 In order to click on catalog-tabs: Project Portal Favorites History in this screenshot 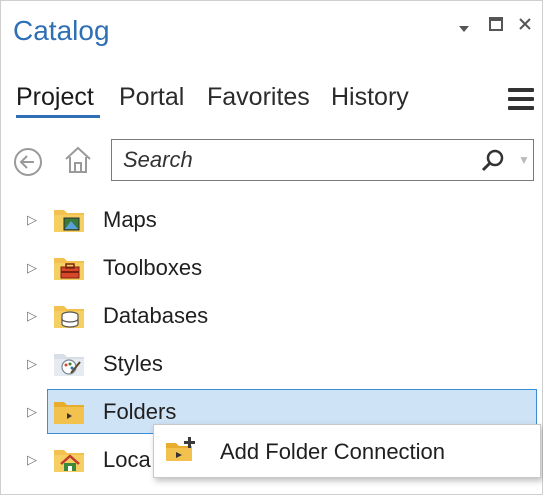, I will do `click(272, 101)`.